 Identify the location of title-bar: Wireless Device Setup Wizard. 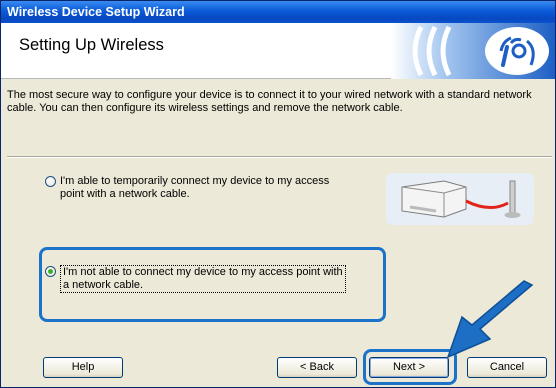
(278, 12).